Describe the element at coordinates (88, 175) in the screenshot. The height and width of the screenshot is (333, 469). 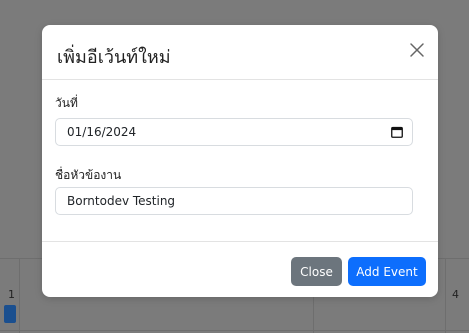
I see `event-name-label: ชื่อหัวข้องาน` at that location.